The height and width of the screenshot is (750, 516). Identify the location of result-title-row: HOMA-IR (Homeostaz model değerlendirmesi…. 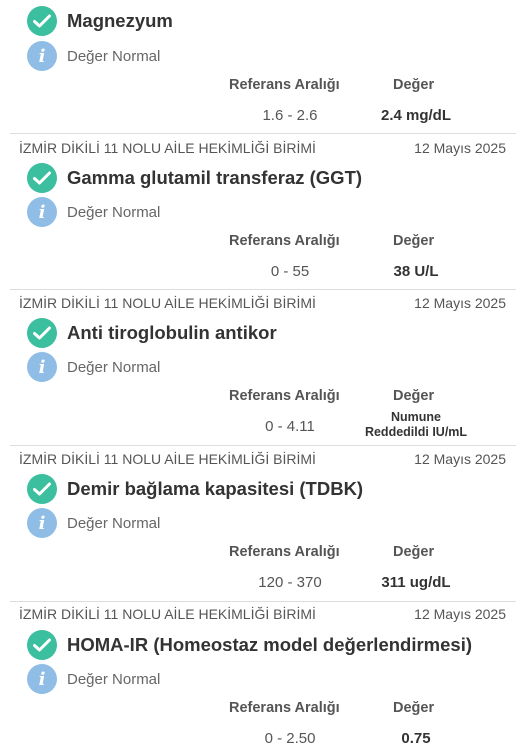
(249, 645).